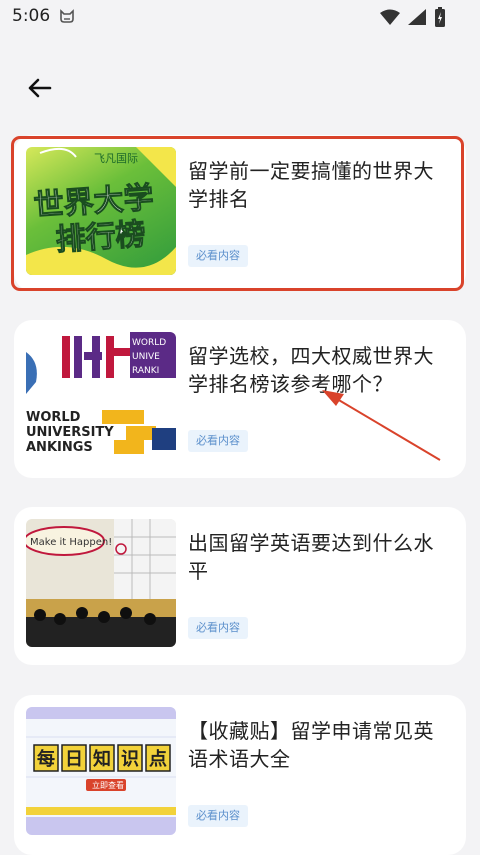 This screenshot has height=855, width=480. I want to click on article-title: 出国留学英语要达到什么水平, so click(311, 557).